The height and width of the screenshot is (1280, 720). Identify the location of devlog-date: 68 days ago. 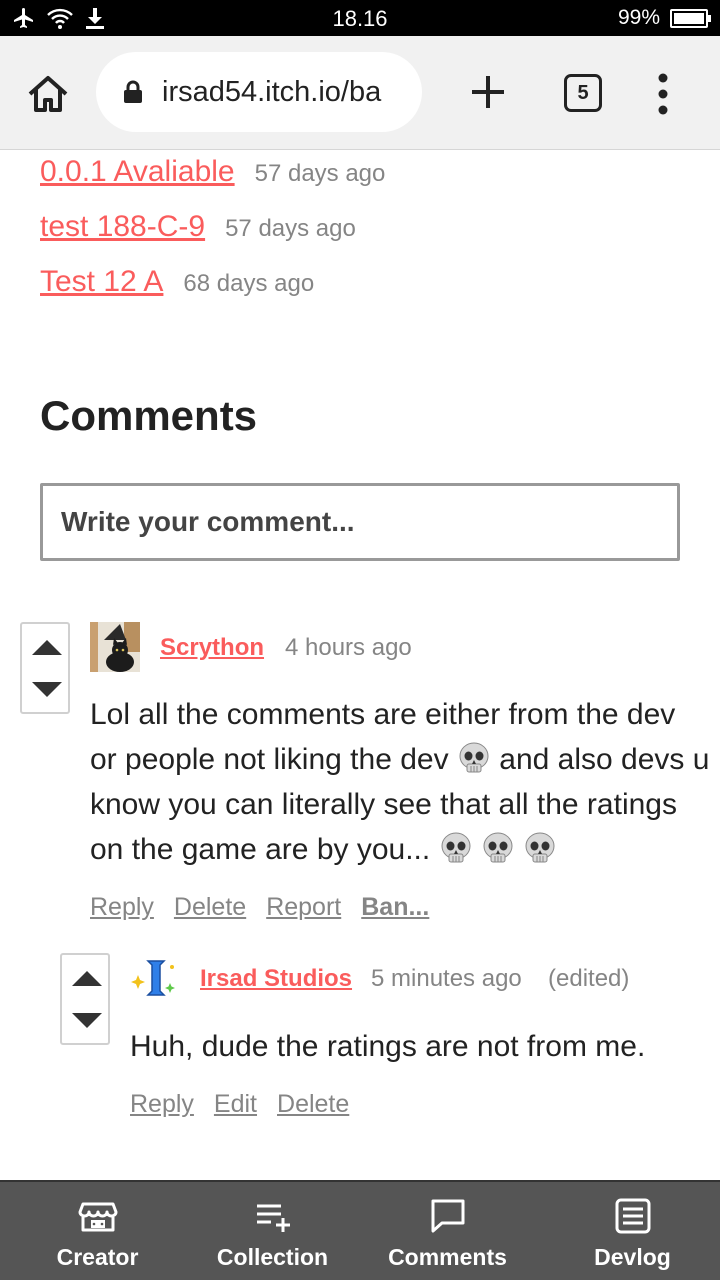
(249, 283).